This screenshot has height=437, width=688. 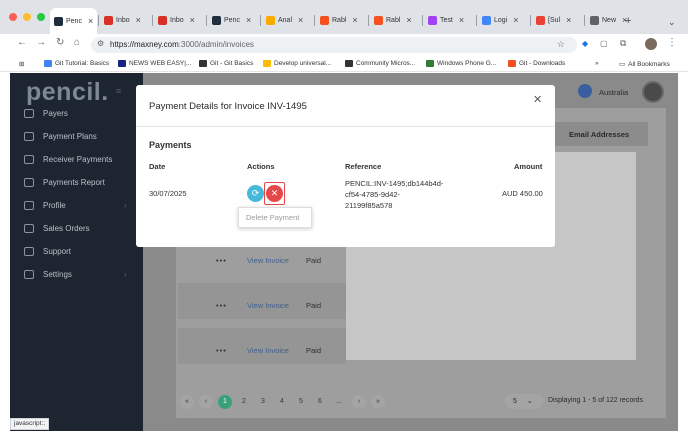 What do you see at coordinates (73, 21) in the screenshot?
I see `tab-0: Penc ×` at bounding box center [73, 21].